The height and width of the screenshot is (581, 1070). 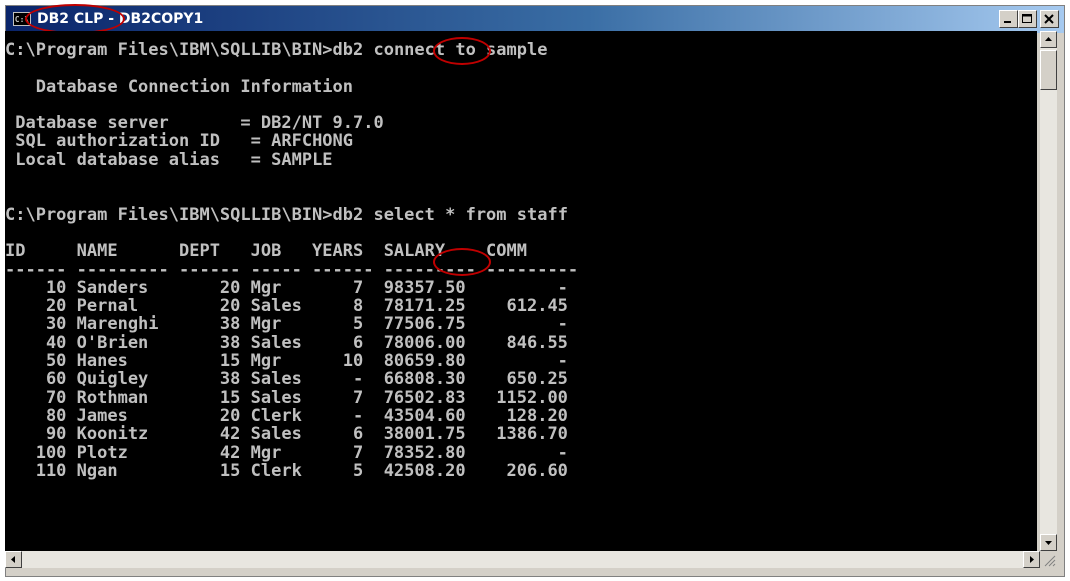 I want to click on conn-server-label: Database server, so click(x=87, y=123).